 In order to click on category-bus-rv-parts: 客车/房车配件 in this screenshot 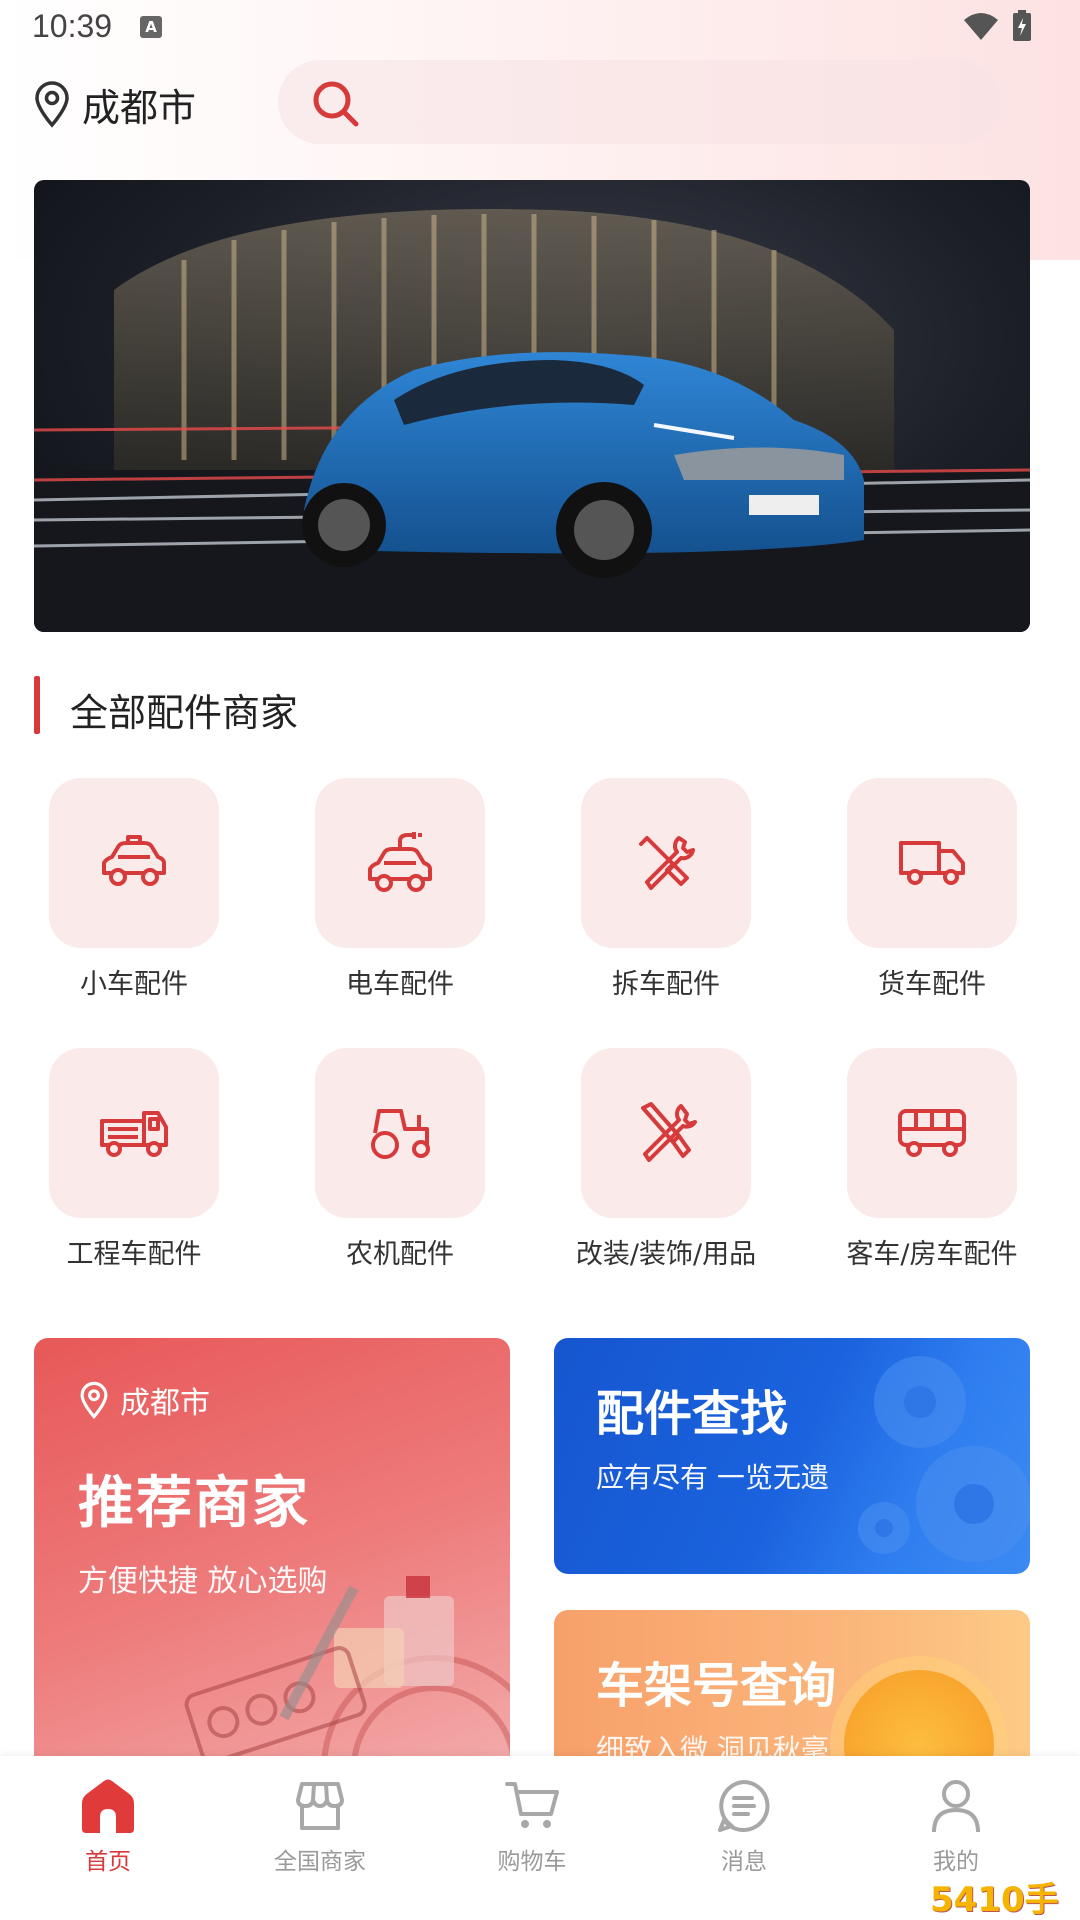, I will do `click(932, 1159)`.